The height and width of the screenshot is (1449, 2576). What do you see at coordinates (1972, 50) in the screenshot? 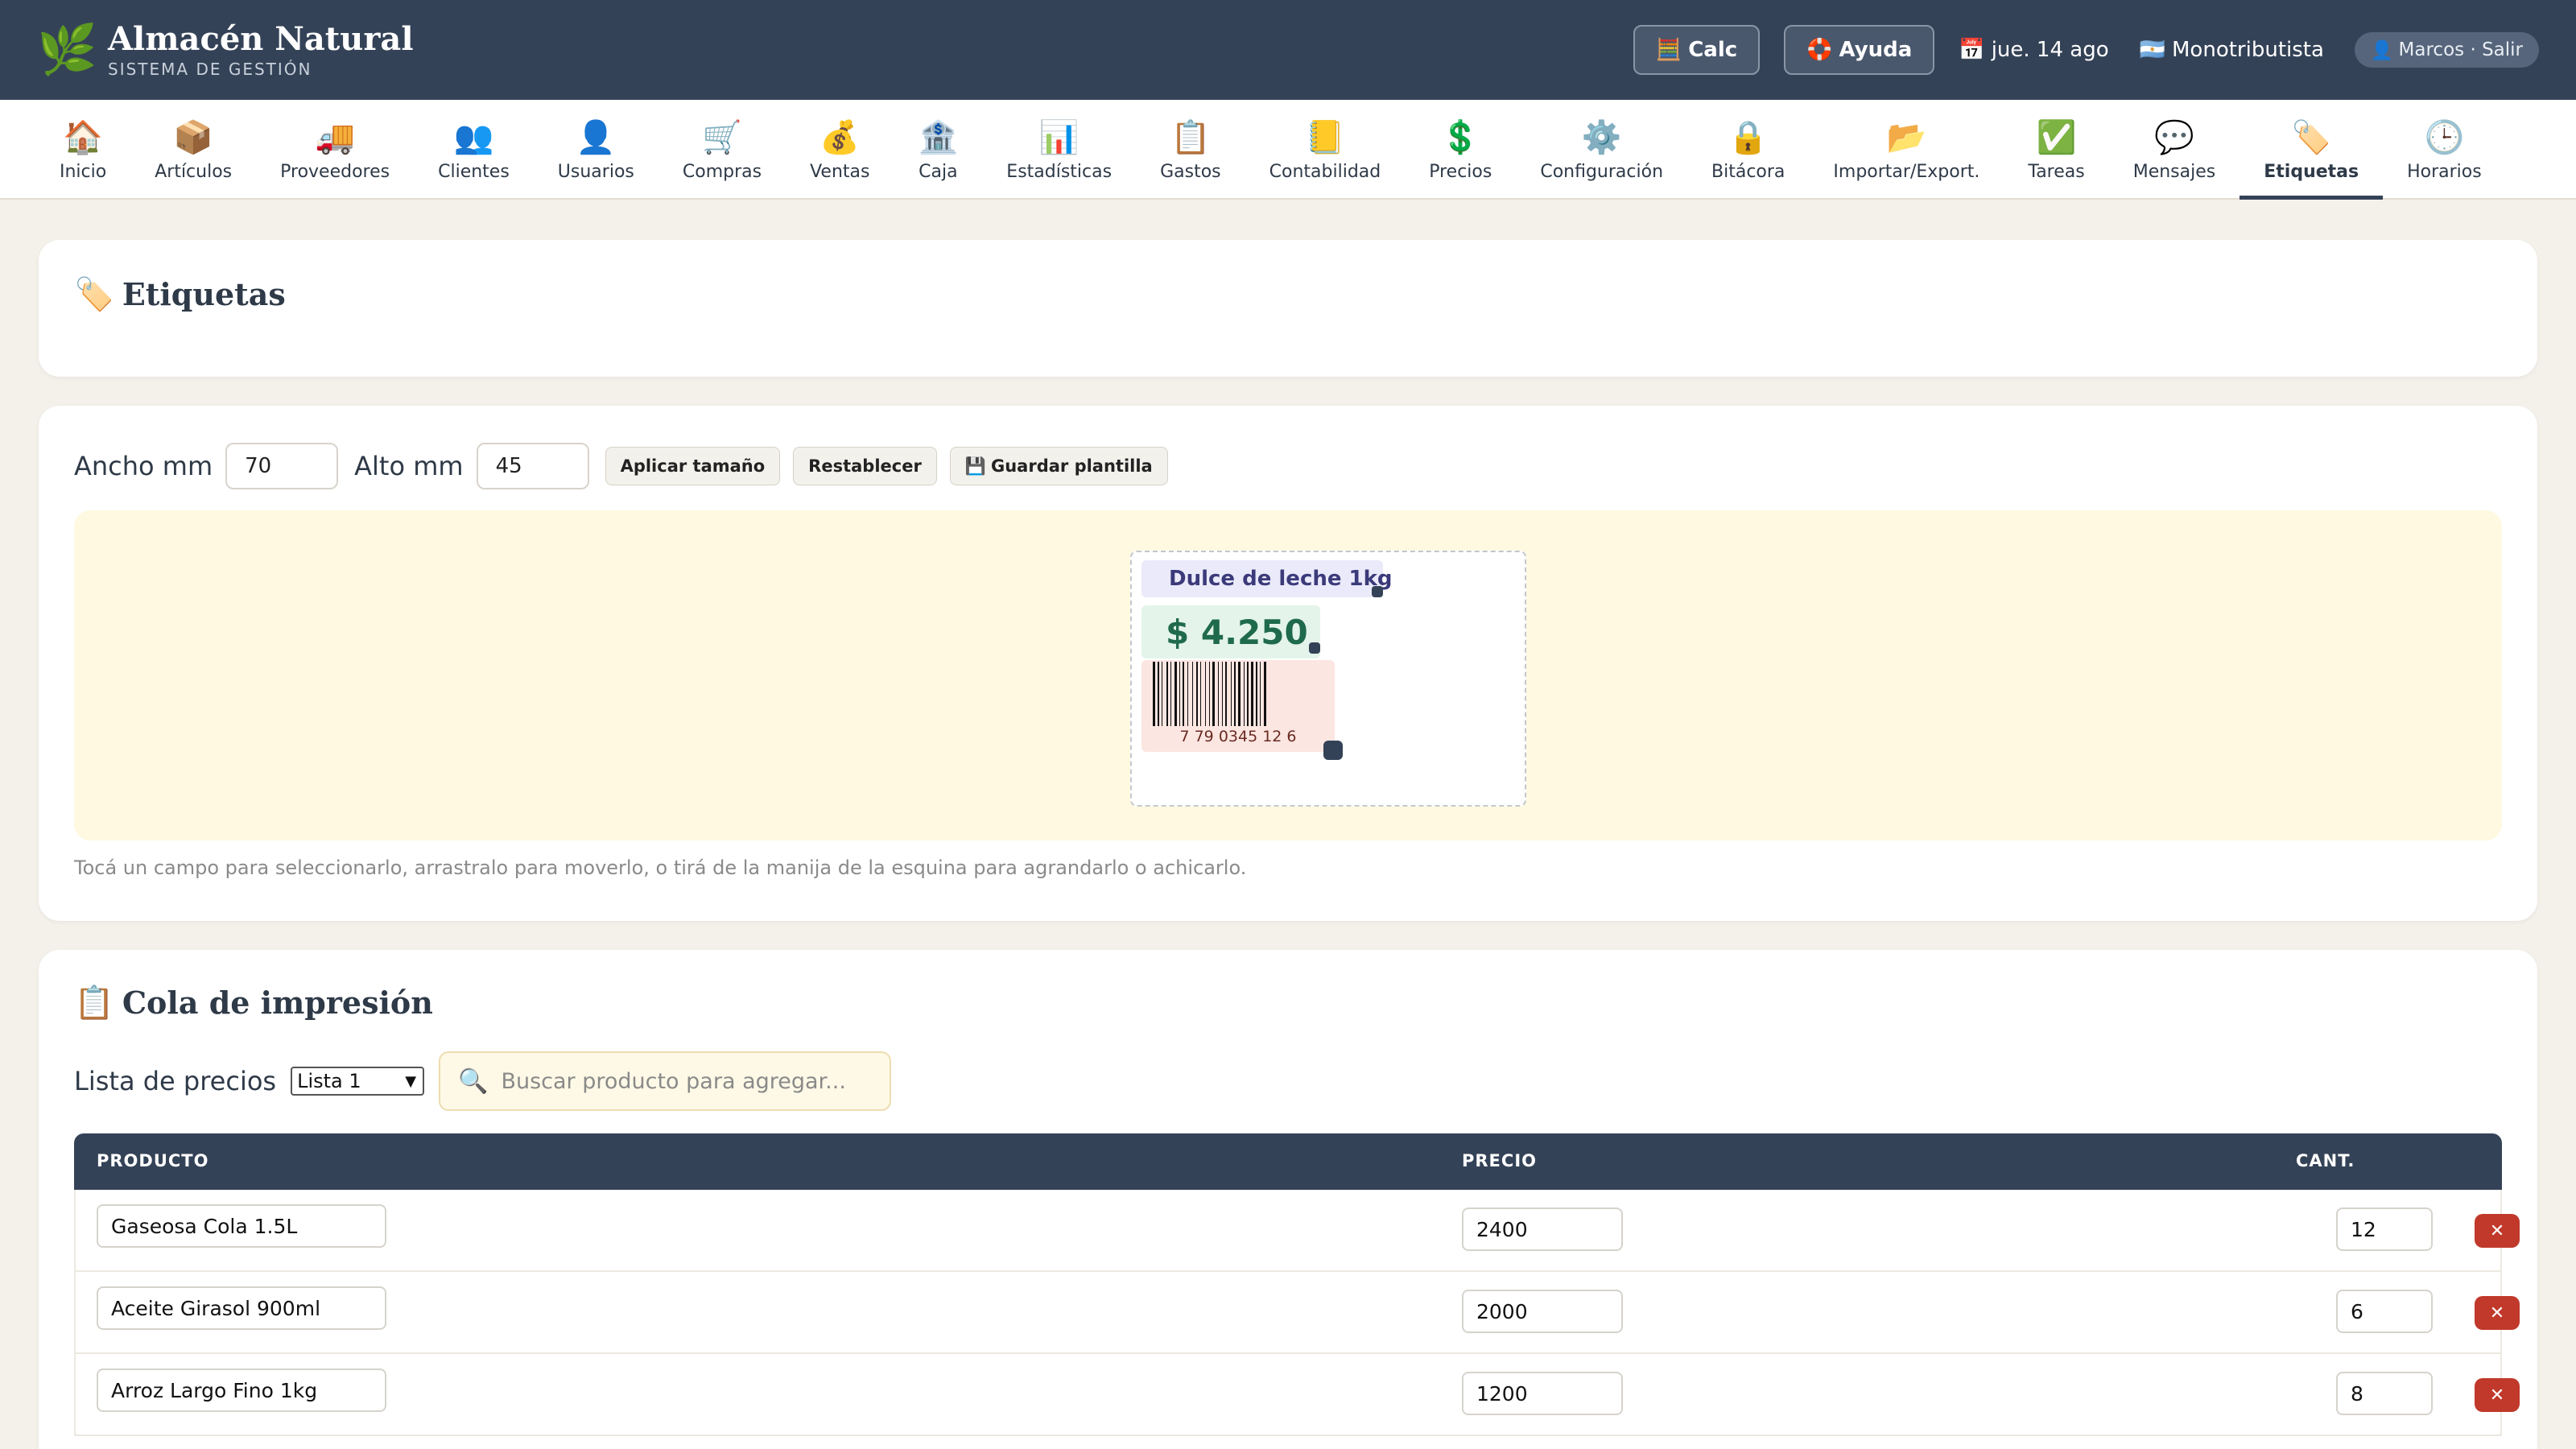
I see `calendar-icon: 📅` at bounding box center [1972, 50].